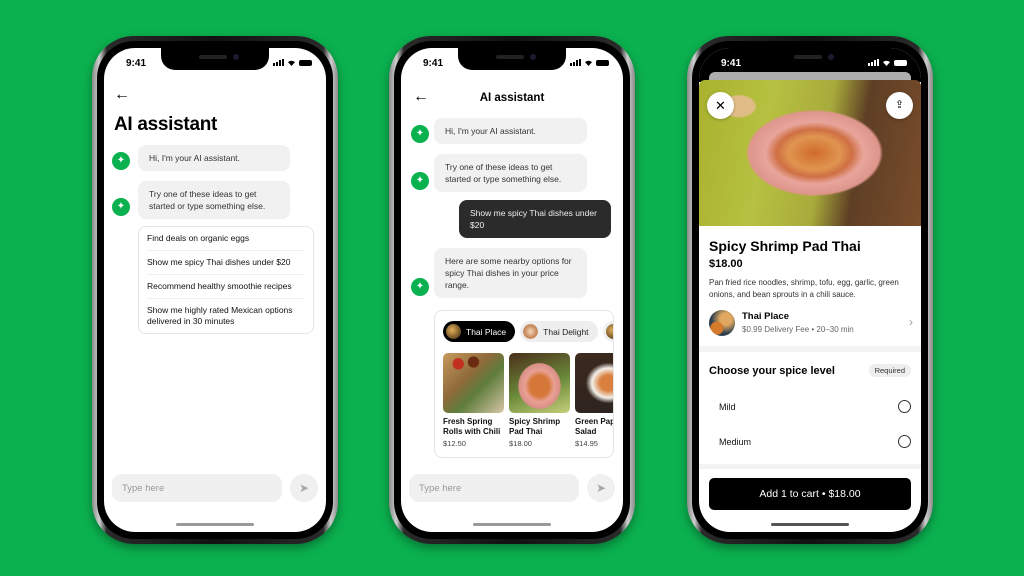 The height and width of the screenshot is (576, 1024). What do you see at coordinates (727, 407) in the screenshot?
I see `option-label: Mild` at bounding box center [727, 407].